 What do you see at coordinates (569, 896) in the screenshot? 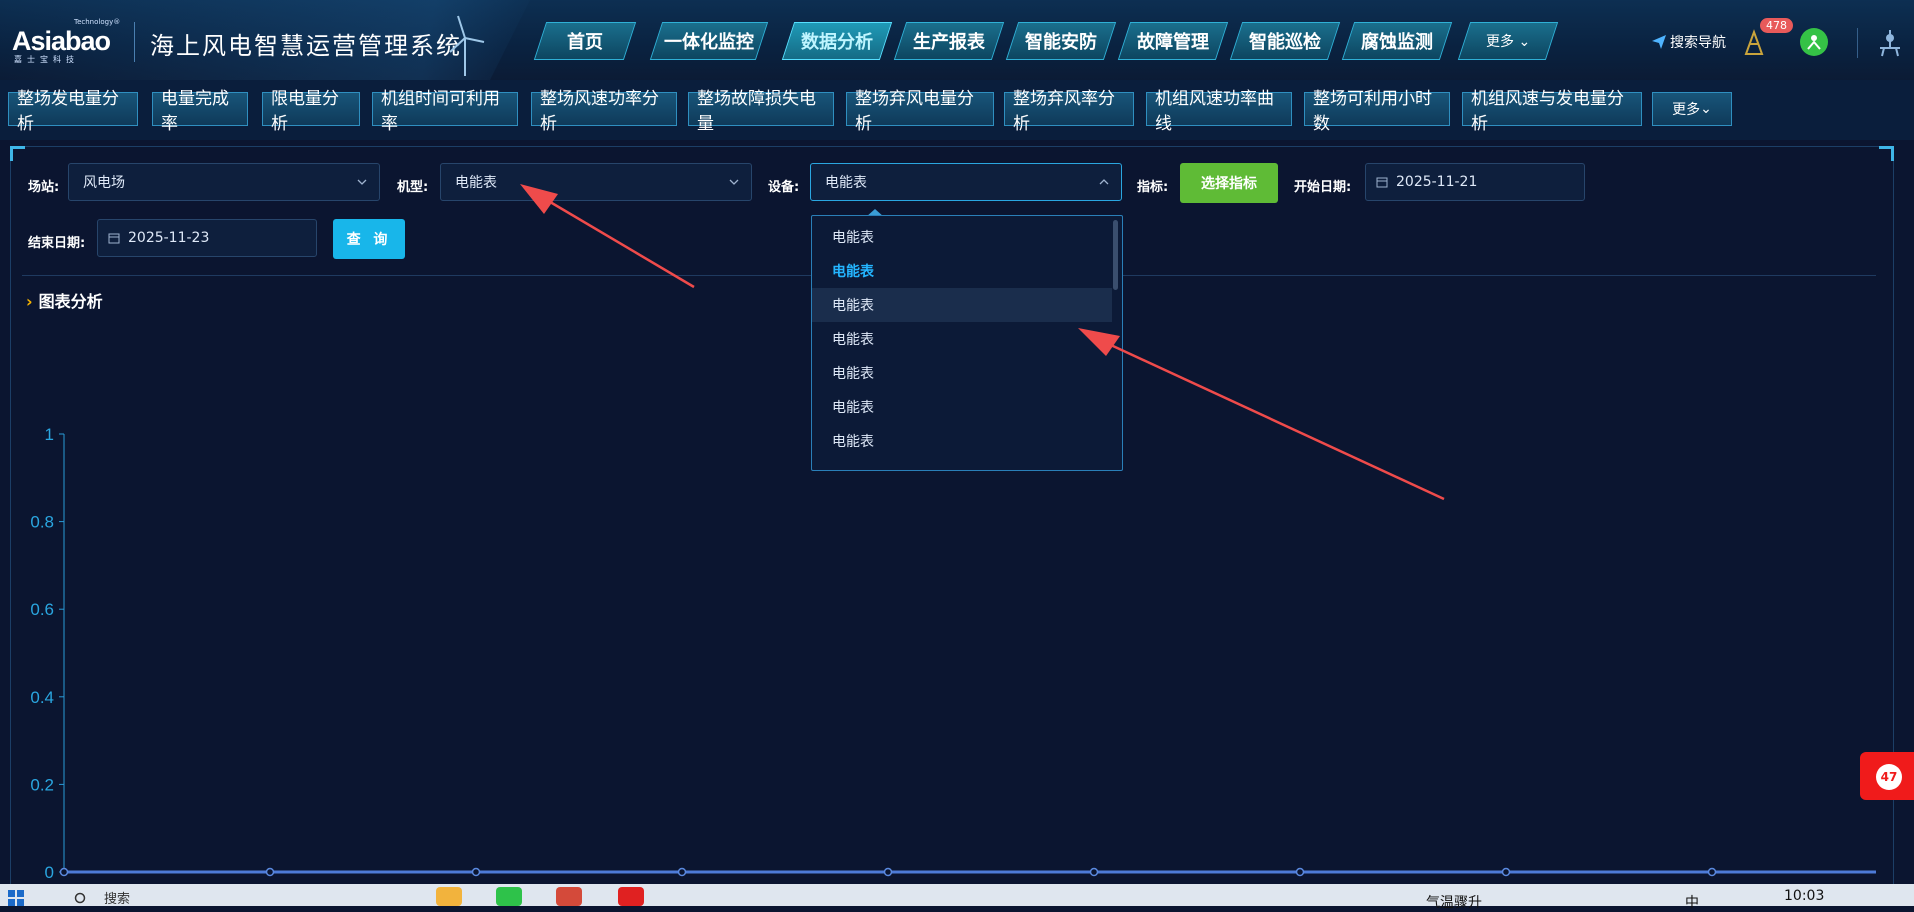
I see `browser-icon` at bounding box center [569, 896].